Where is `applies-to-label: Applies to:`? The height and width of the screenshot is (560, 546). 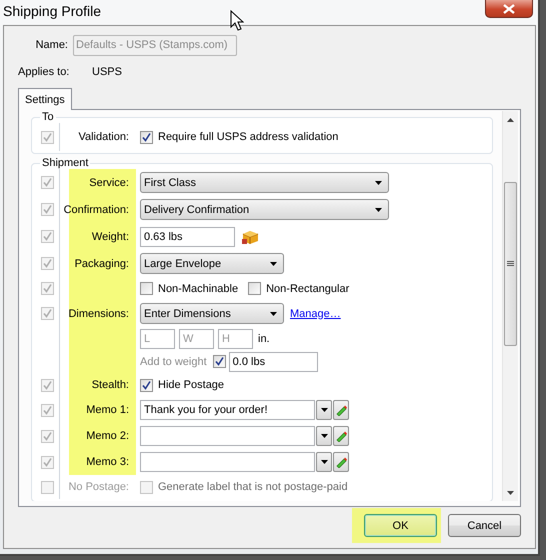
applies-to-label: Applies to: is located at coordinates (43, 72).